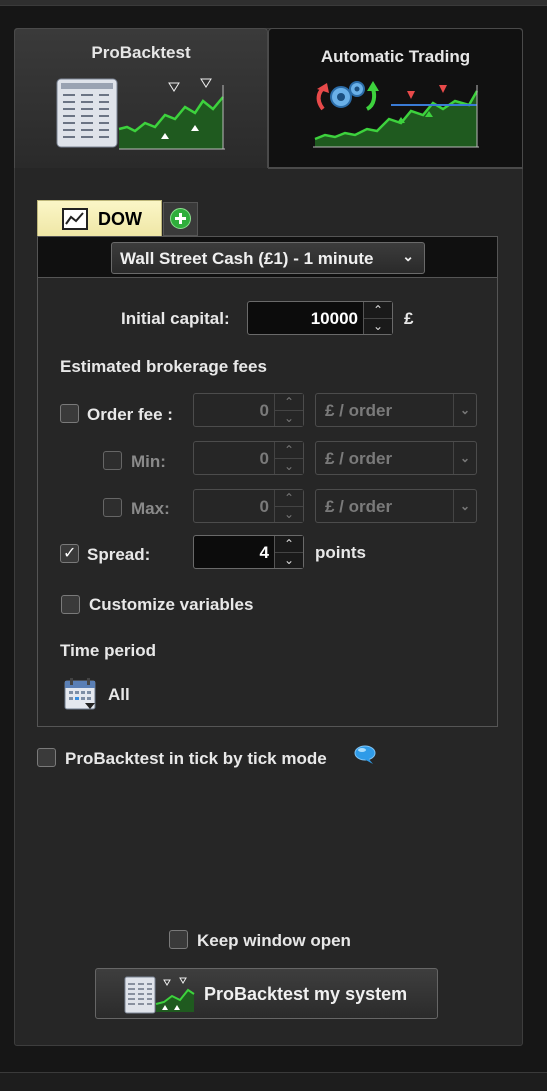 The width and height of the screenshot is (547, 1091). I want to click on probacktest-chart-icon, so click(140, 114).